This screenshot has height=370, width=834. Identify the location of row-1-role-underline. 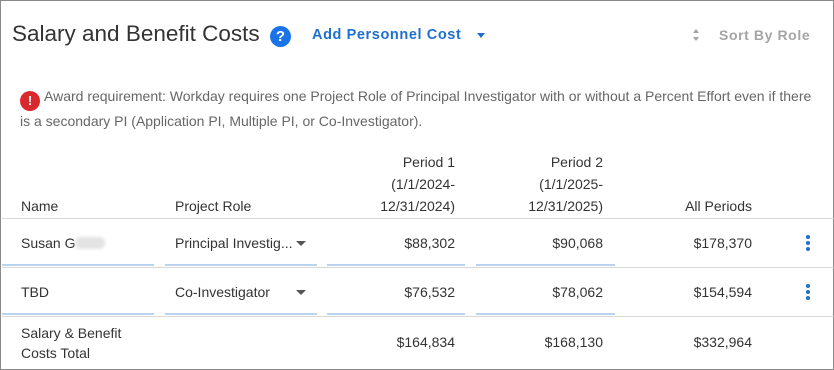
(241, 265).